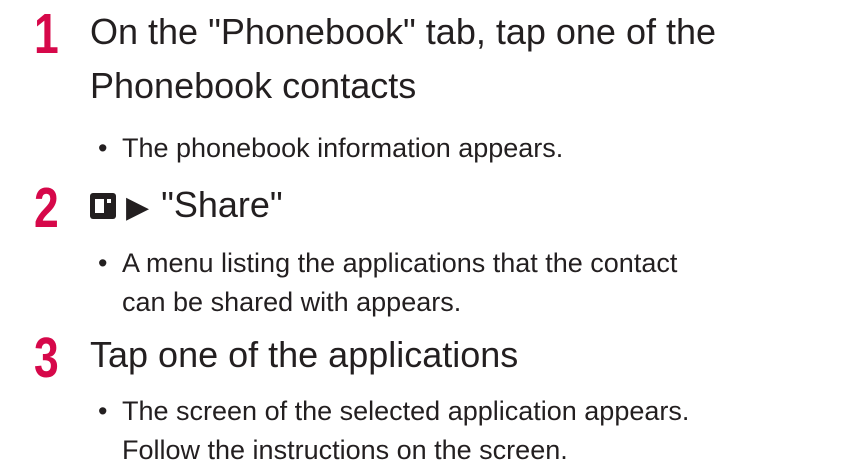 The image size is (848, 471). I want to click on step-note-line: can be shared with appears., so click(292, 302).